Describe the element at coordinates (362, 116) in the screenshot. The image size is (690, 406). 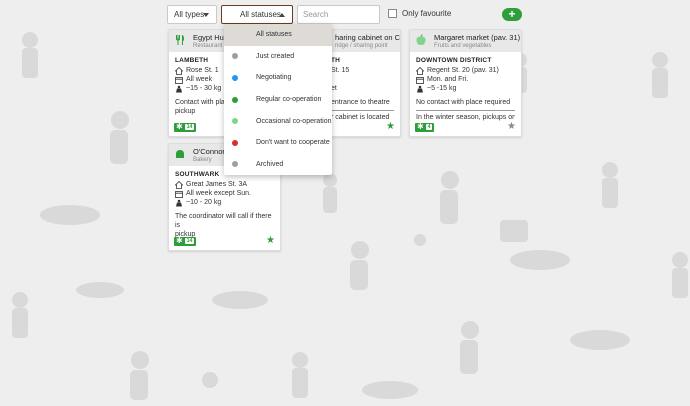
I see `card-note-line2: r cabinet is located` at that location.